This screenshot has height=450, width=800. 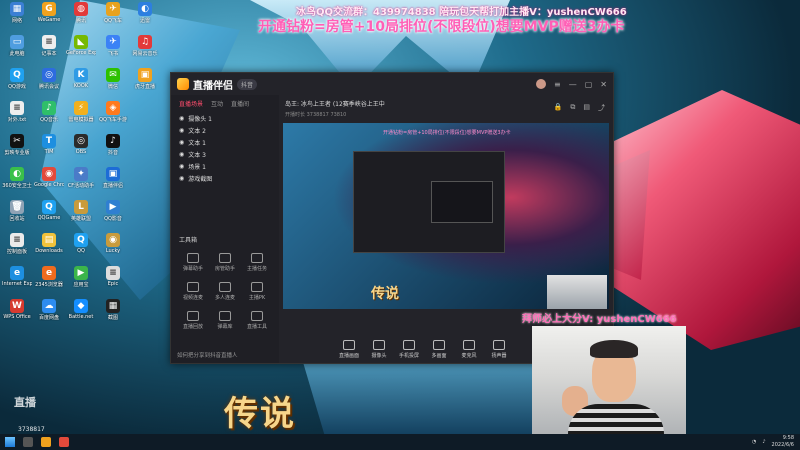 What do you see at coordinates (17, 13) in the screenshot?
I see `desktop-icon: ▦ 网络` at bounding box center [17, 13].